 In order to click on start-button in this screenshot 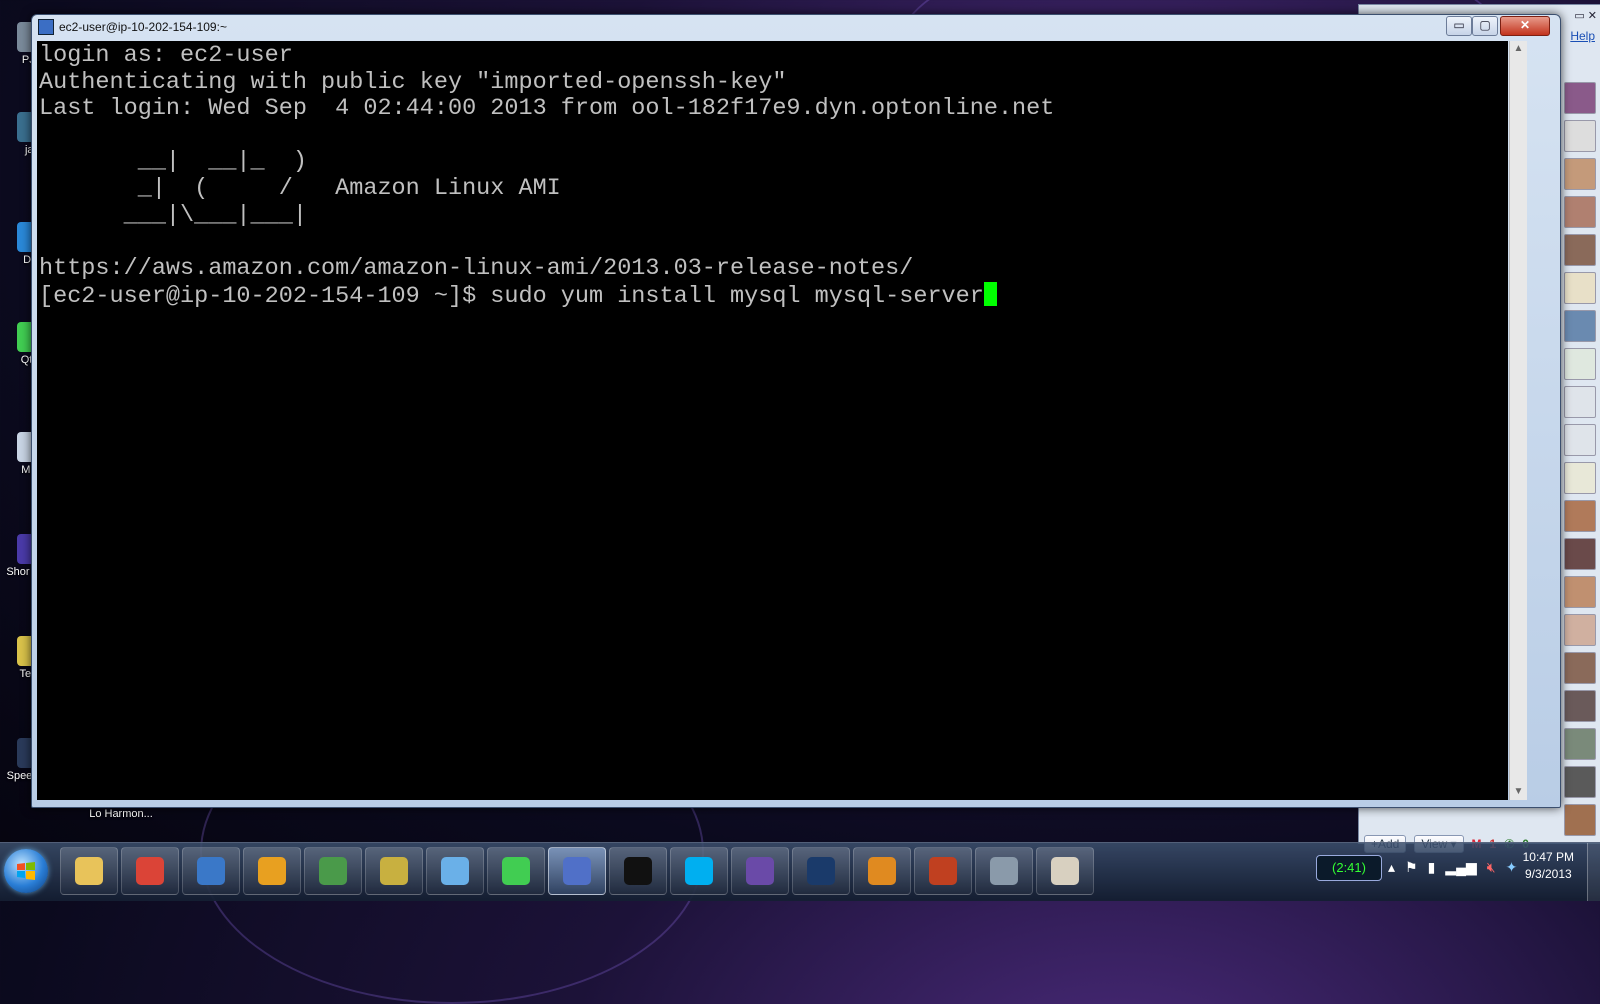, I will do `click(26, 871)`.